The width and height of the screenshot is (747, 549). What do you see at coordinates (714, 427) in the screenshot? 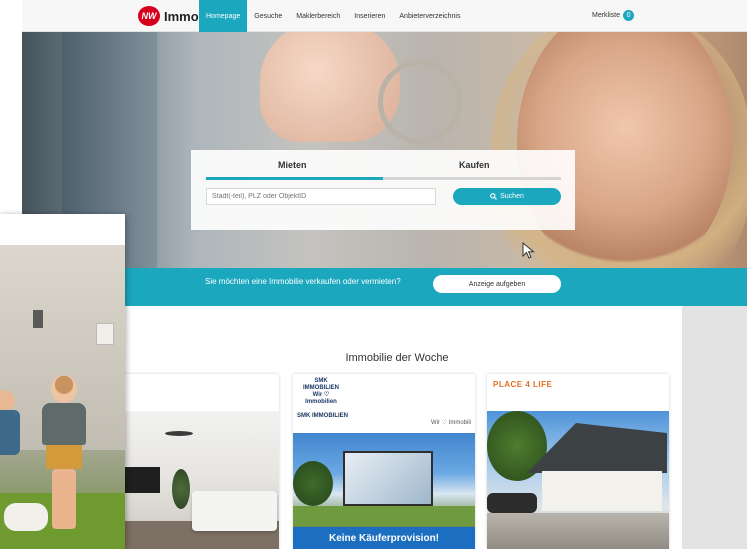
I see `right-gutter` at bounding box center [714, 427].